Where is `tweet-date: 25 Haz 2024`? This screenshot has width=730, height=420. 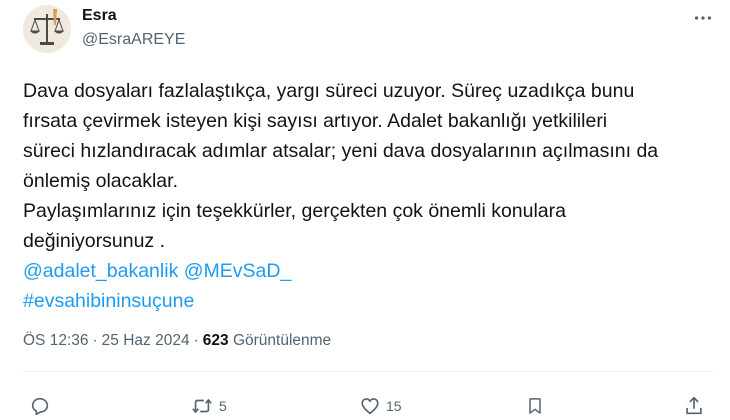 tweet-date: 25 Haz 2024 is located at coordinates (146, 340).